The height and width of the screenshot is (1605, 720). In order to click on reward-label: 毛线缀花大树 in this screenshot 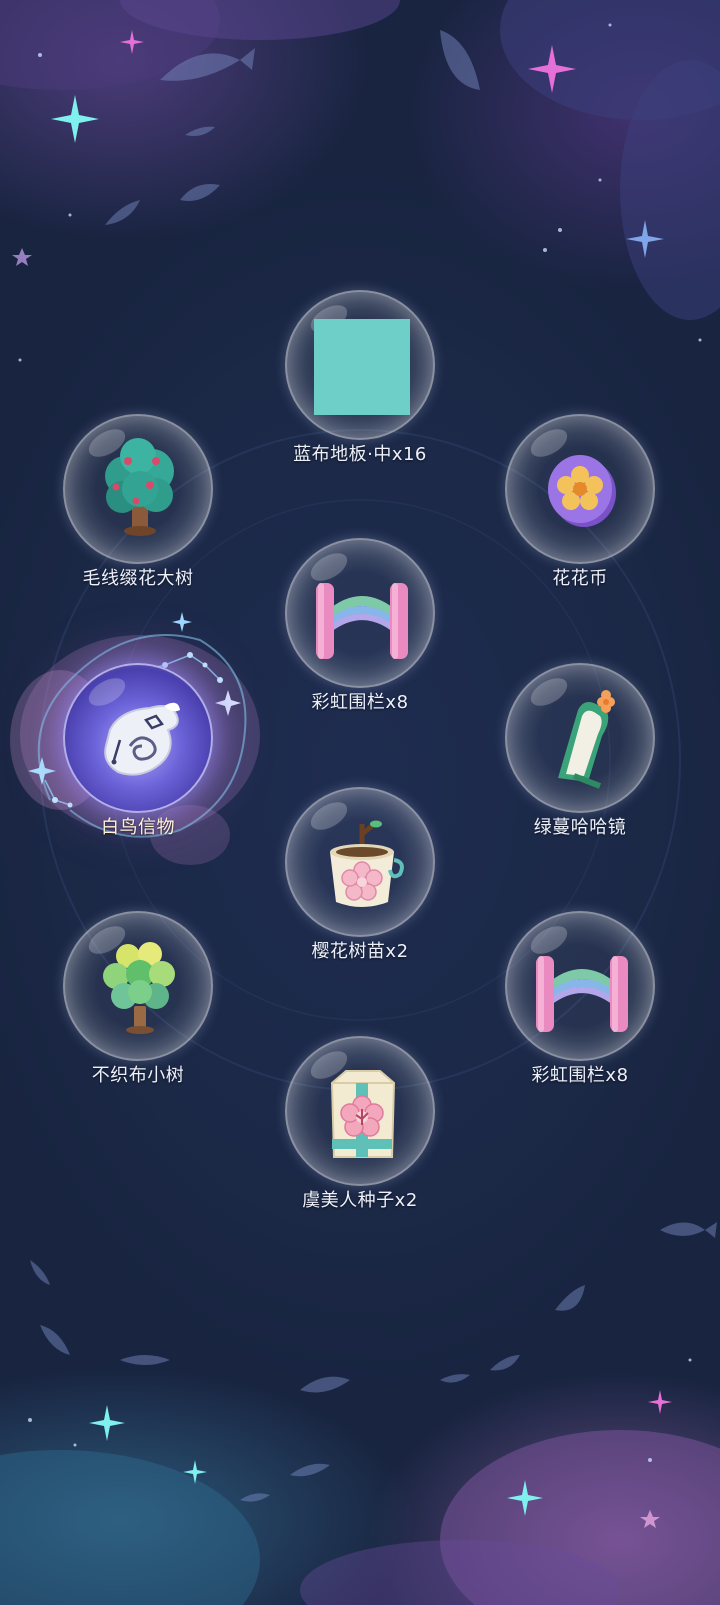, I will do `click(138, 578)`.